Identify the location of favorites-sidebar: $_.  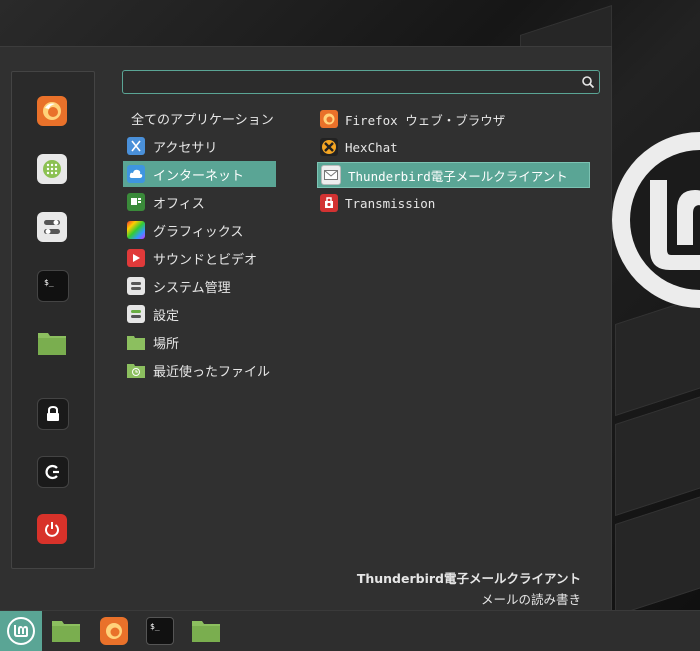
(53, 320).